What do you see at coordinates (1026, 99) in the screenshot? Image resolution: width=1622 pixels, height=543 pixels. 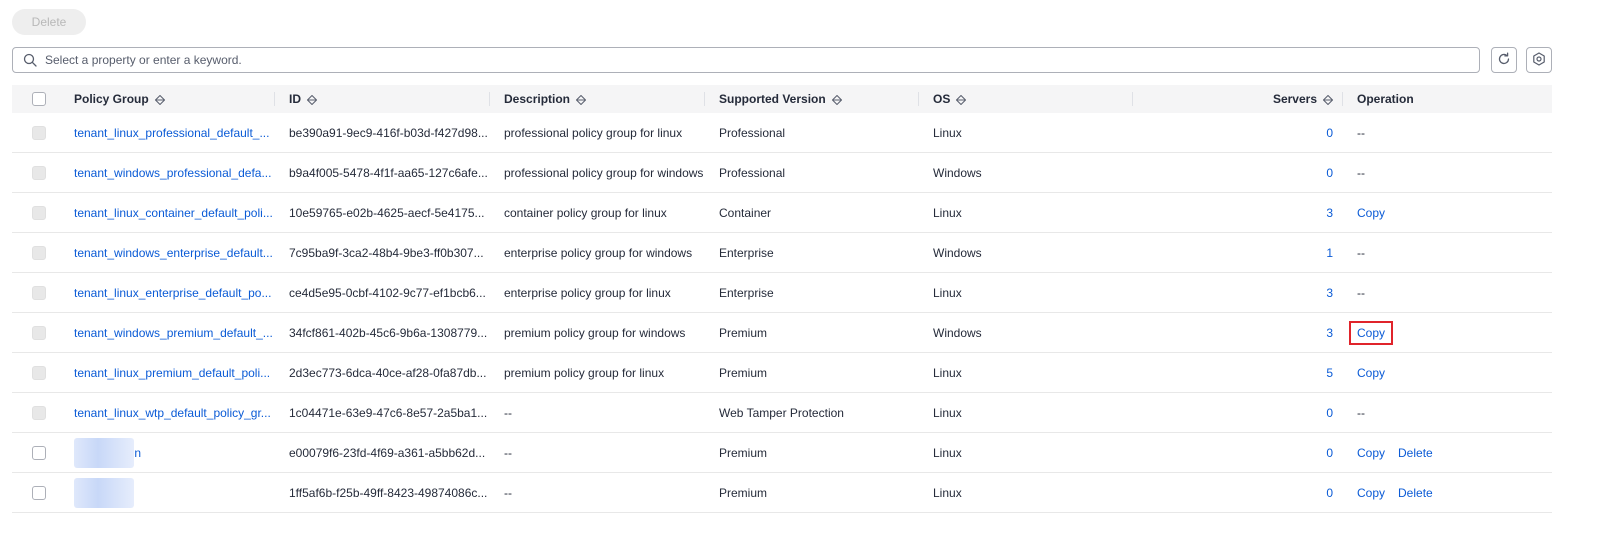 I see `column-os: OS` at bounding box center [1026, 99].